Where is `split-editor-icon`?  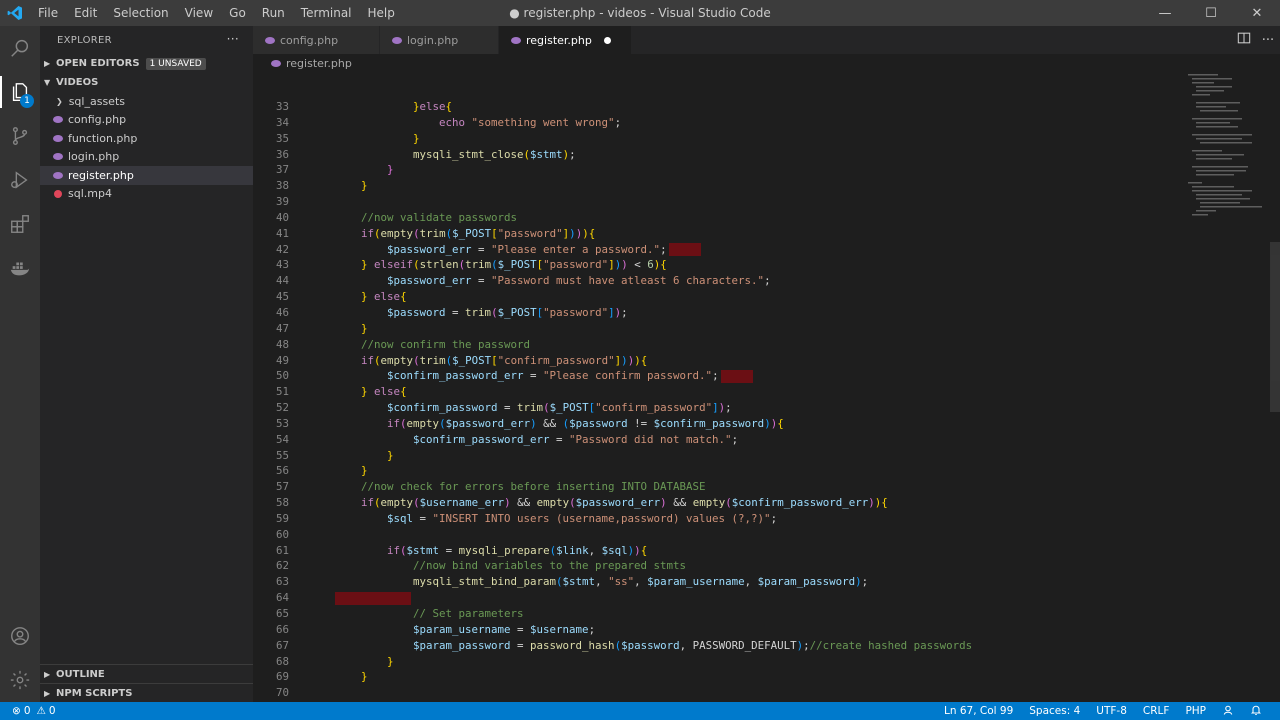 split-editor-icon is located at coordinates (1244, 40).